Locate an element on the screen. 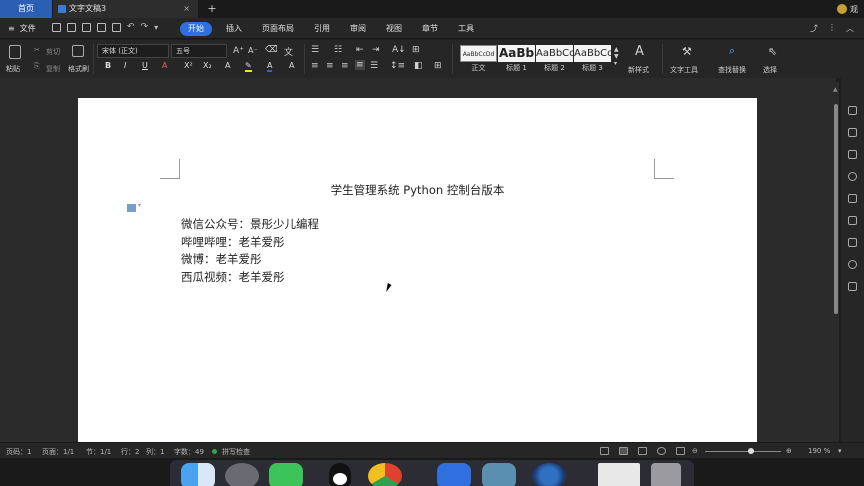  tab-document: 文字文稿3 × is located at coordinates (125, 9).